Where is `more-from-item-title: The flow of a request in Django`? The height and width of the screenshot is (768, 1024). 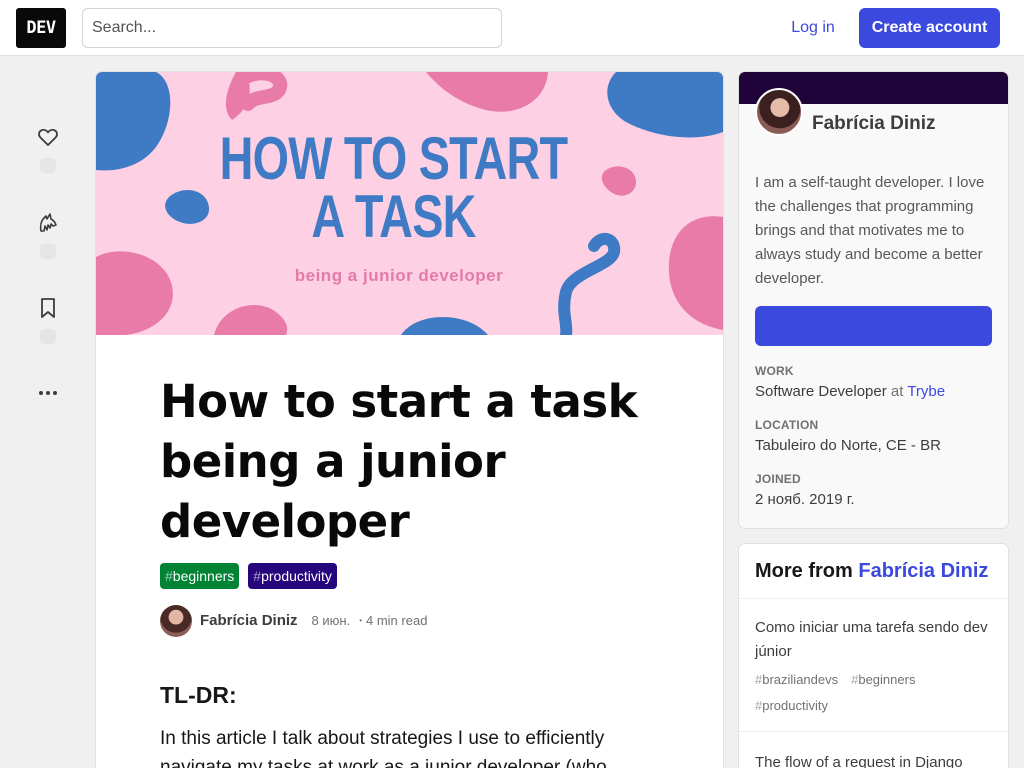
more-from-item-title: The flow of a request in Django is located at coordinates (873, 759).